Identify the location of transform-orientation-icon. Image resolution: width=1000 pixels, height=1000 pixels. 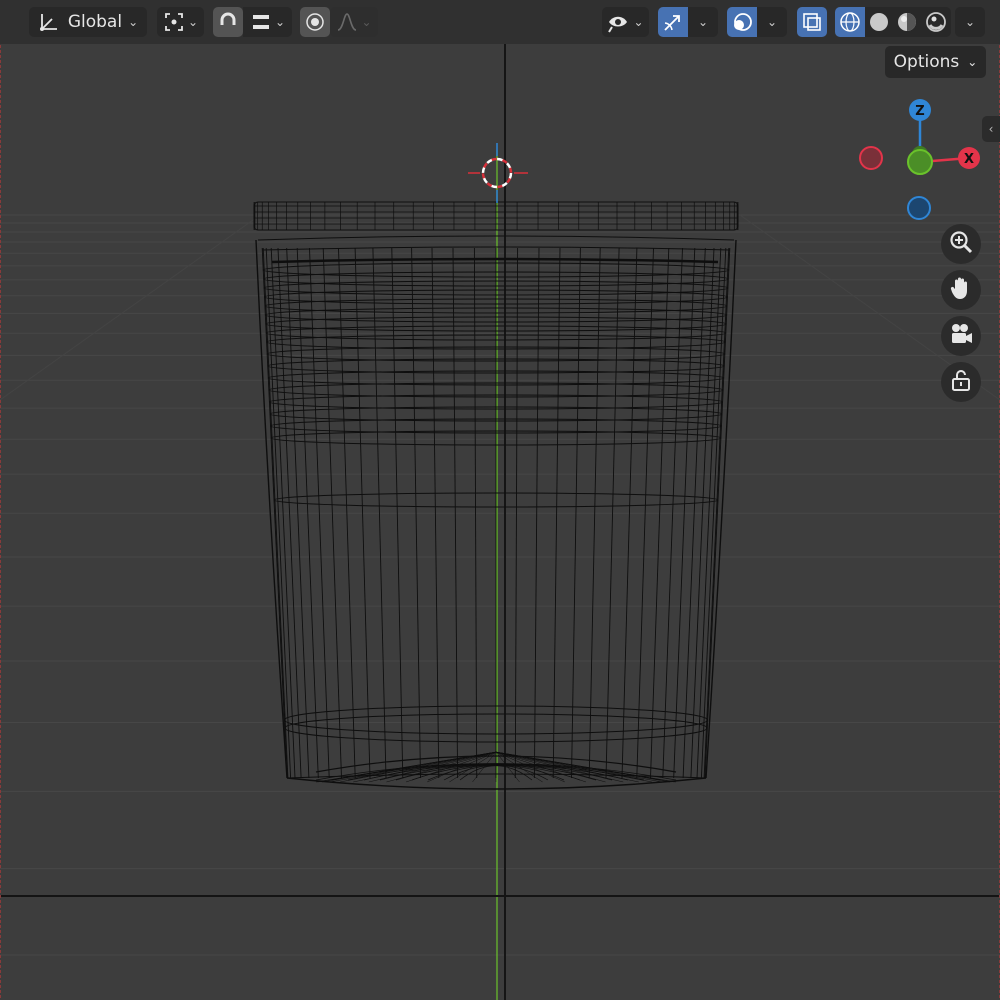
(49, 22).